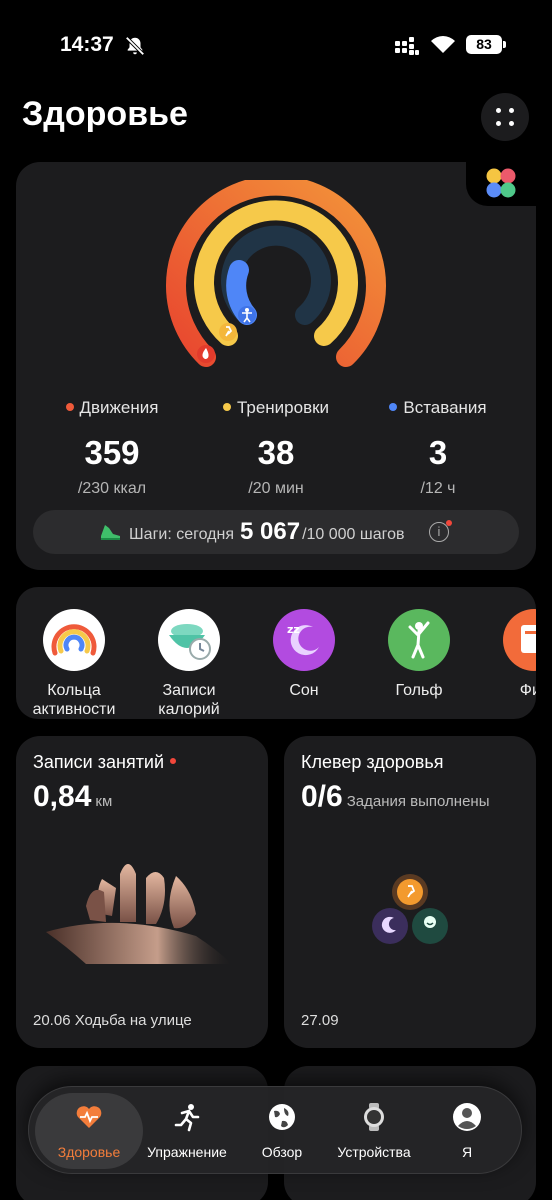  I want to click on trees-illustration, so click(139, 914).